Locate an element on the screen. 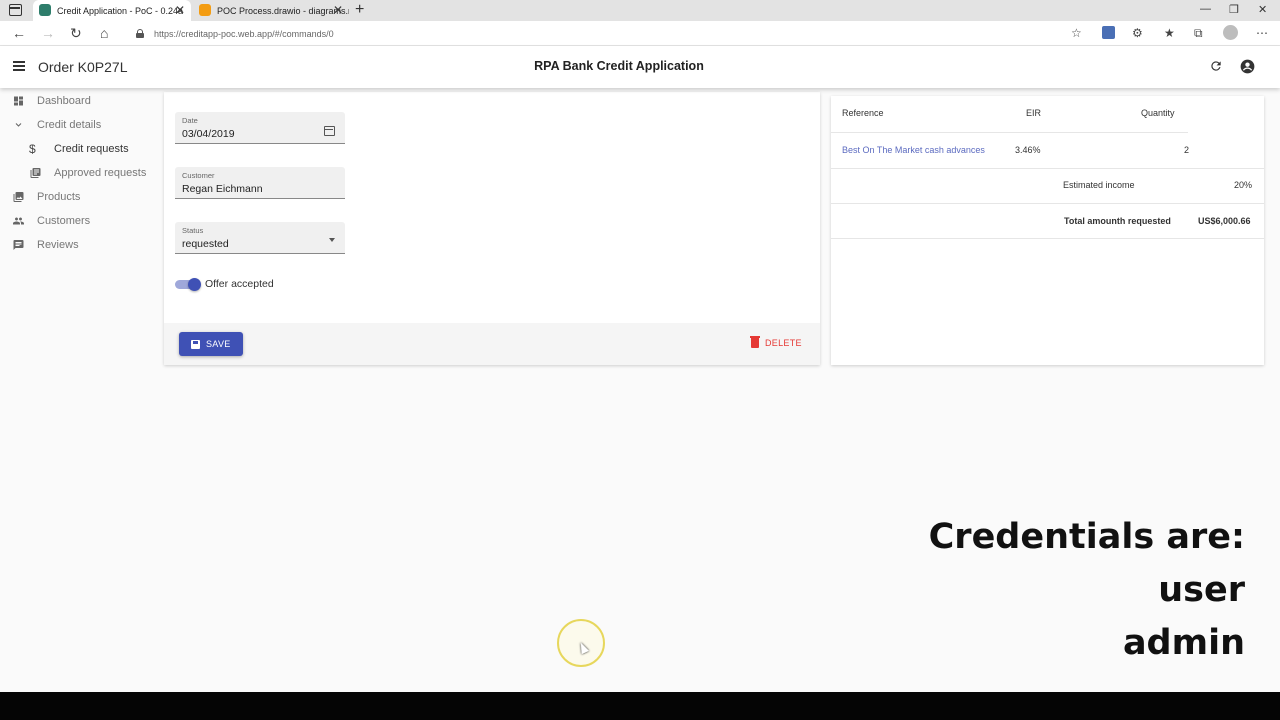  image-icon is located at coordinates (18, 197).